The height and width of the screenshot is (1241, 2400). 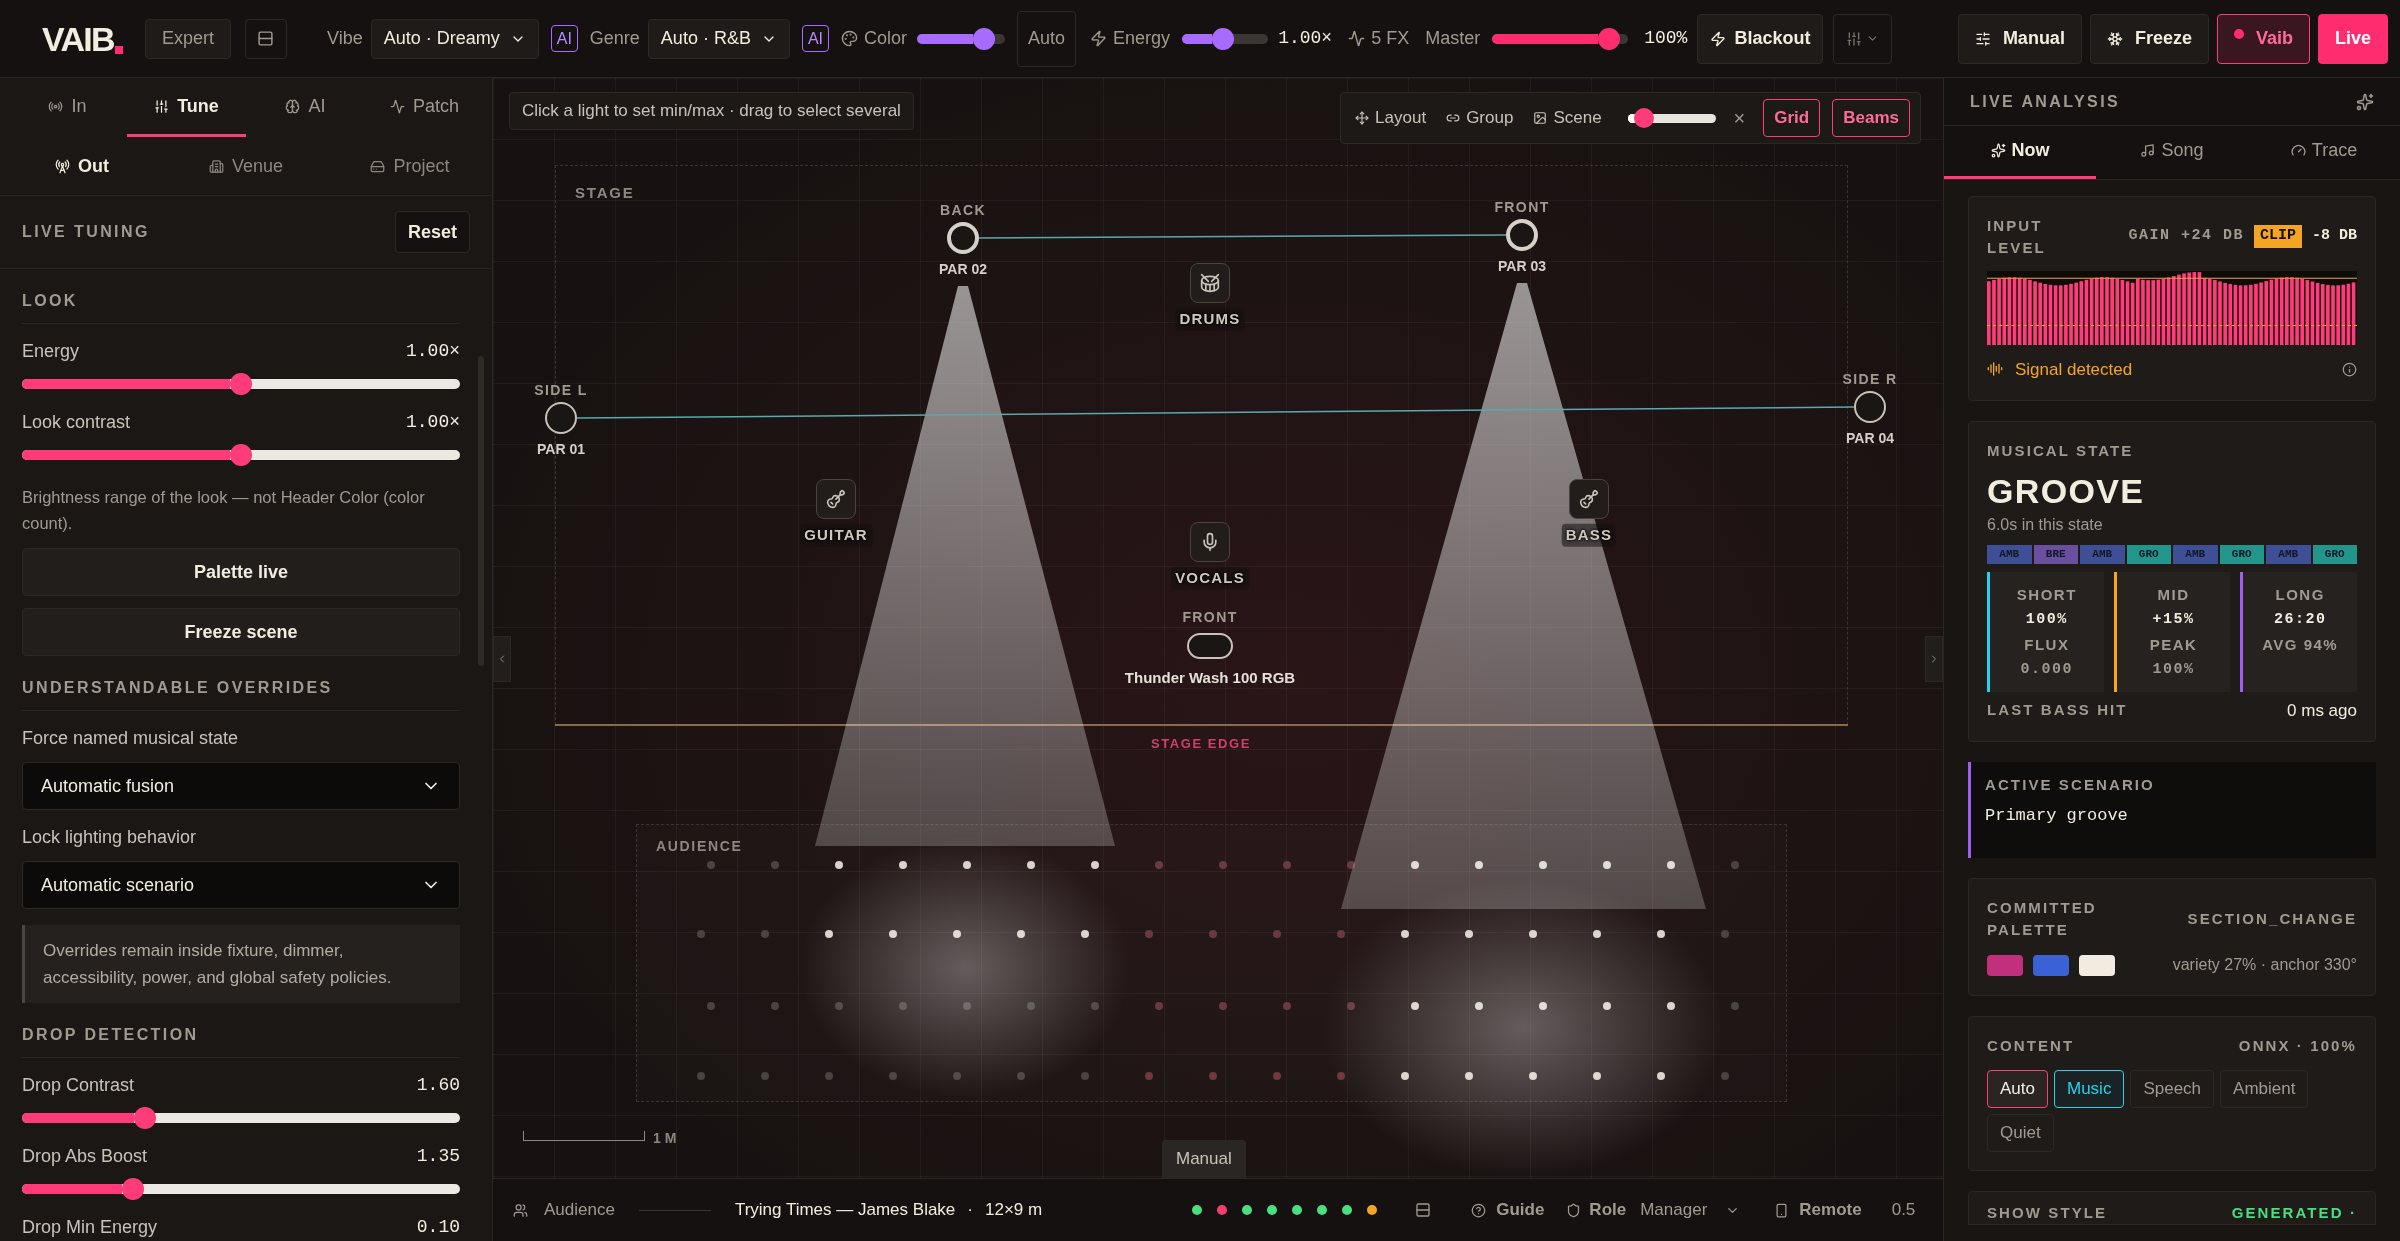 What do you see at coordinates (1995, 369) in the screenshot?
I see `waveform-icon` at bounding box center [1995, 369].